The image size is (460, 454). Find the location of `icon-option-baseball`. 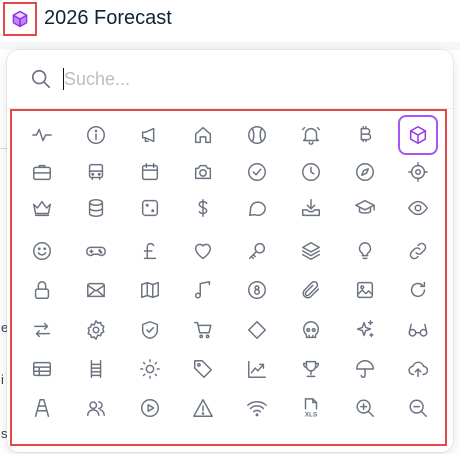

icon-option-baseball is located at coordinates (257, 135).